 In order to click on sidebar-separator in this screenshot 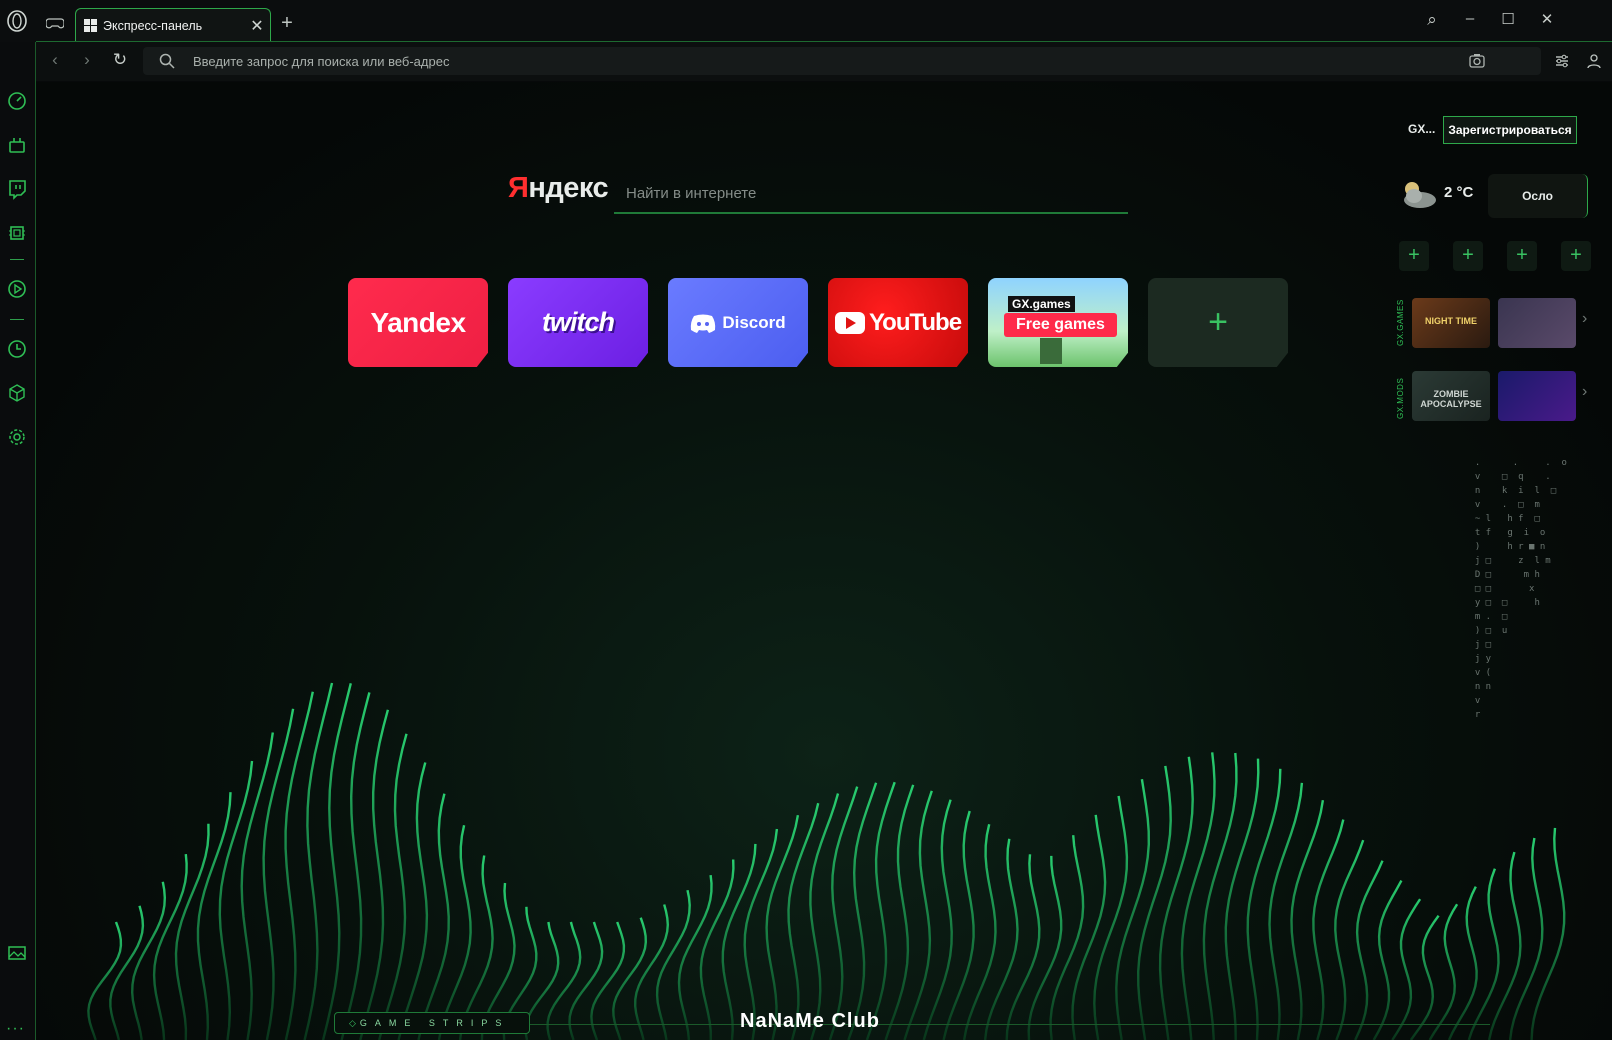, I will do `click(17, 259)`.